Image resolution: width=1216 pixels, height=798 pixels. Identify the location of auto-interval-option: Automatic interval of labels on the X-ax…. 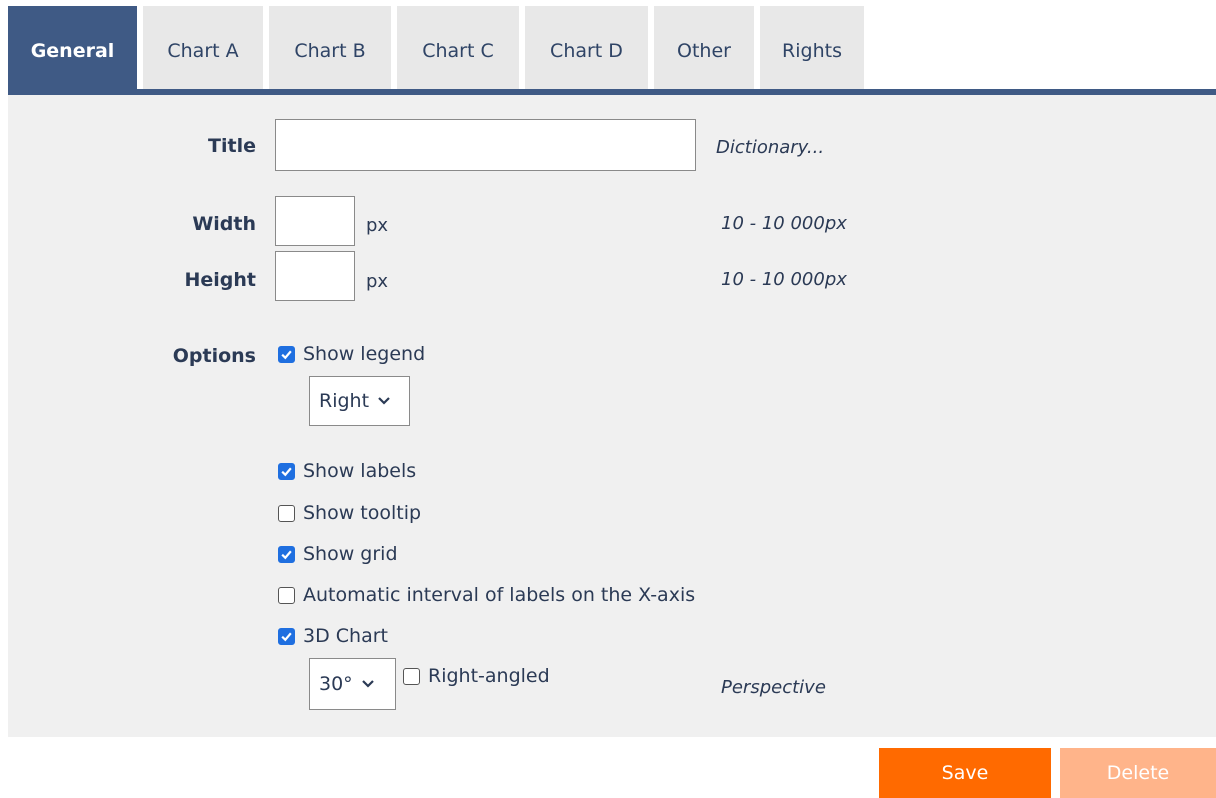
(486, 595).